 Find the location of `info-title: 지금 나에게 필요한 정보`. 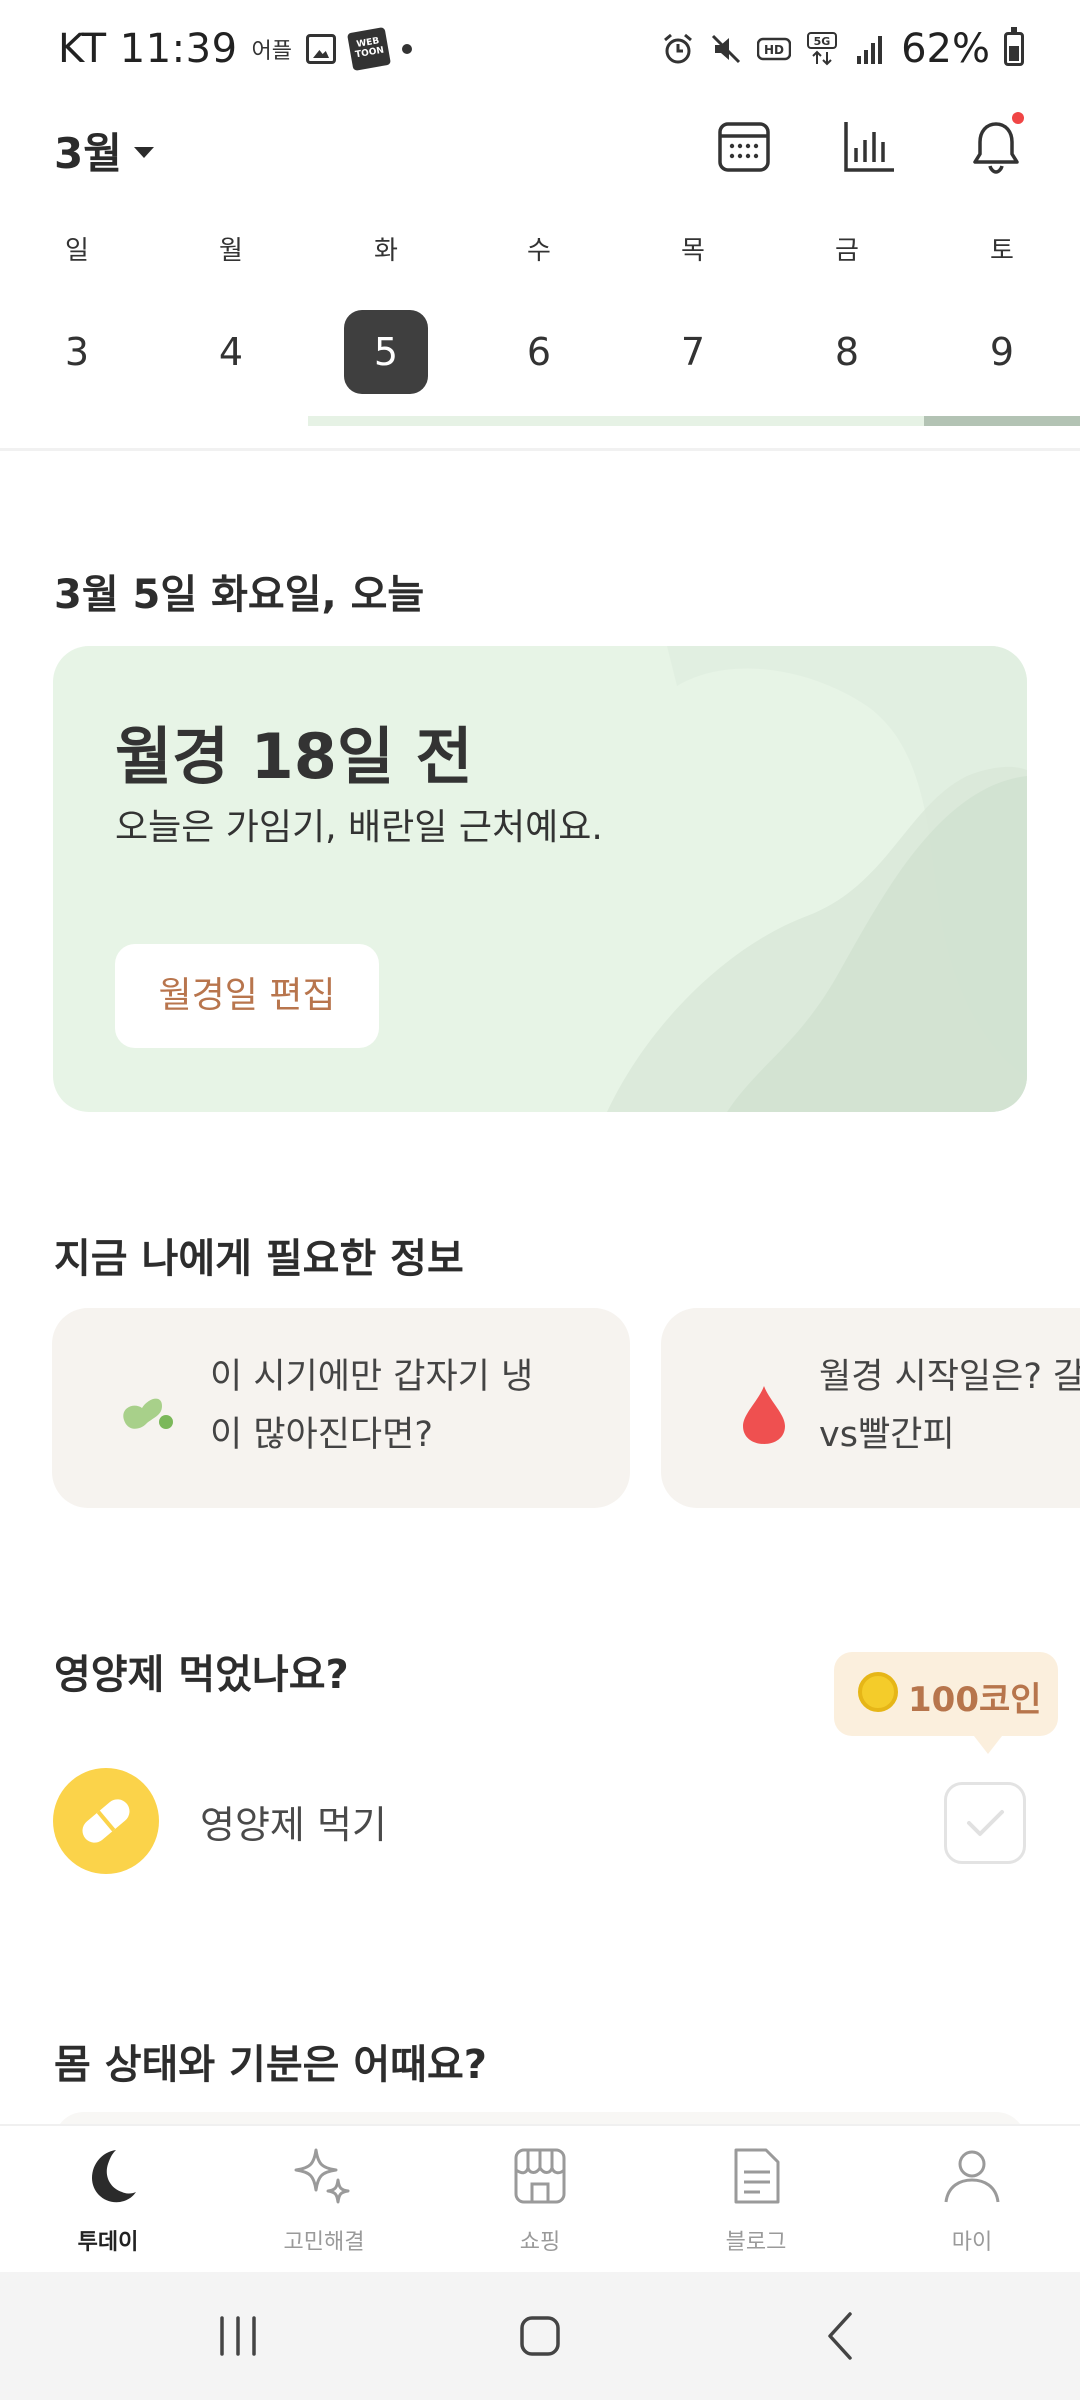

info-title: 지금 나에게 필요한 정보 is located at coordinates (259, 1259).